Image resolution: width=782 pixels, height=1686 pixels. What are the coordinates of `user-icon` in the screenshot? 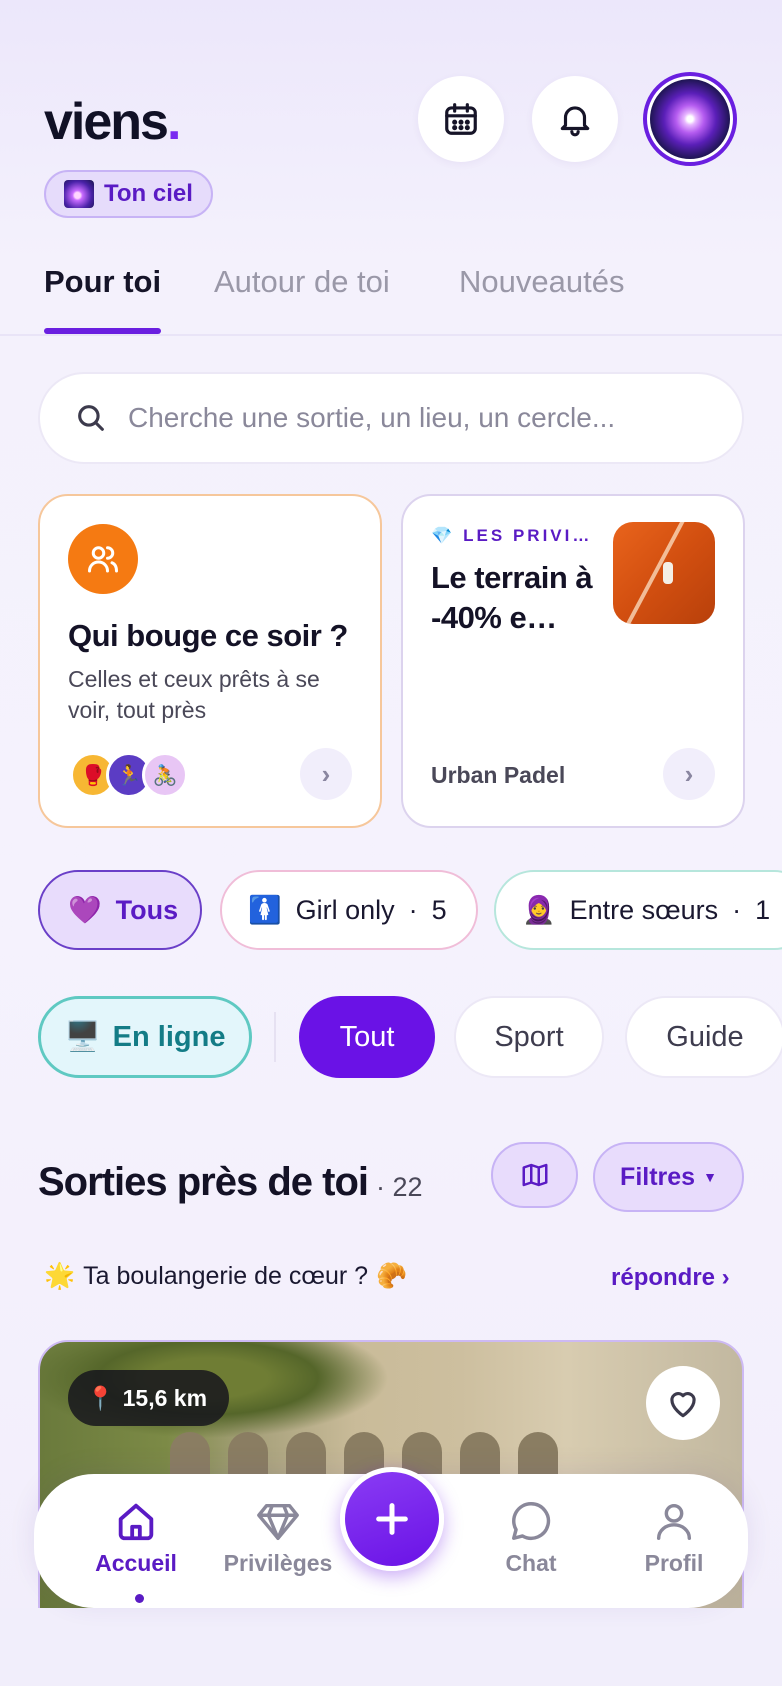 It's located at (674, 1521).